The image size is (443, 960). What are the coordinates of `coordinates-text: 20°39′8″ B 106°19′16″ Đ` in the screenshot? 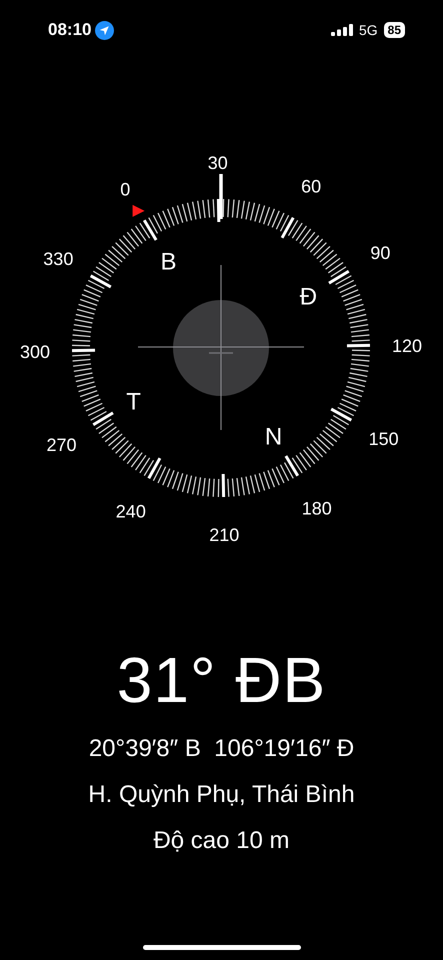 It's located at (221, 749).